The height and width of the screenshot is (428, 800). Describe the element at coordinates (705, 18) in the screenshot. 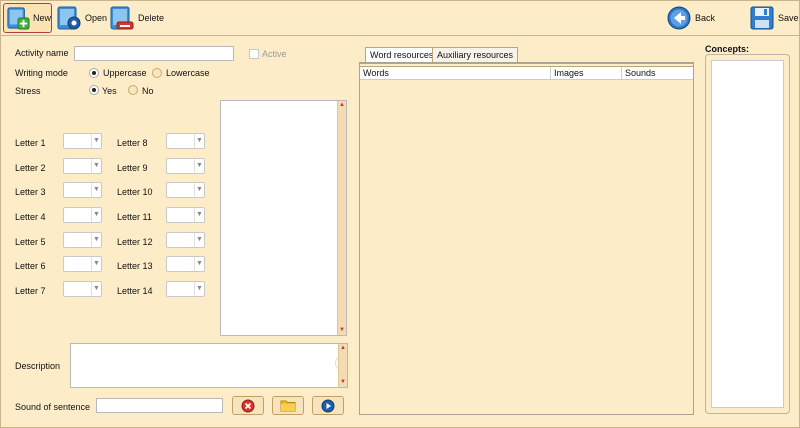

I see `back-label: Back` at that location.